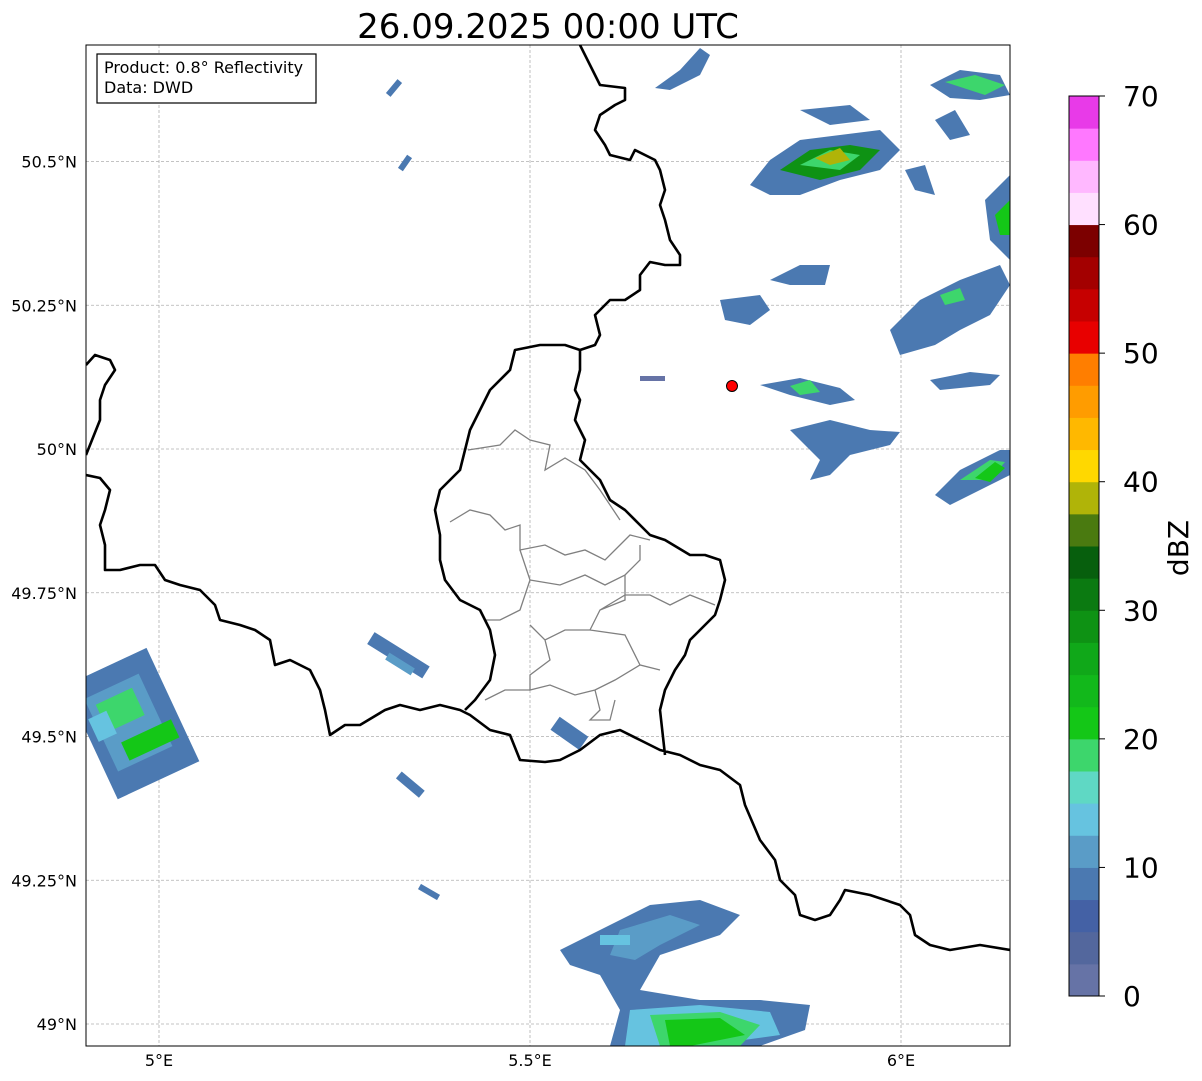  I want to click on info-box: Product: 0.8° Reflectivity Data: DWD, so click(206, 78).